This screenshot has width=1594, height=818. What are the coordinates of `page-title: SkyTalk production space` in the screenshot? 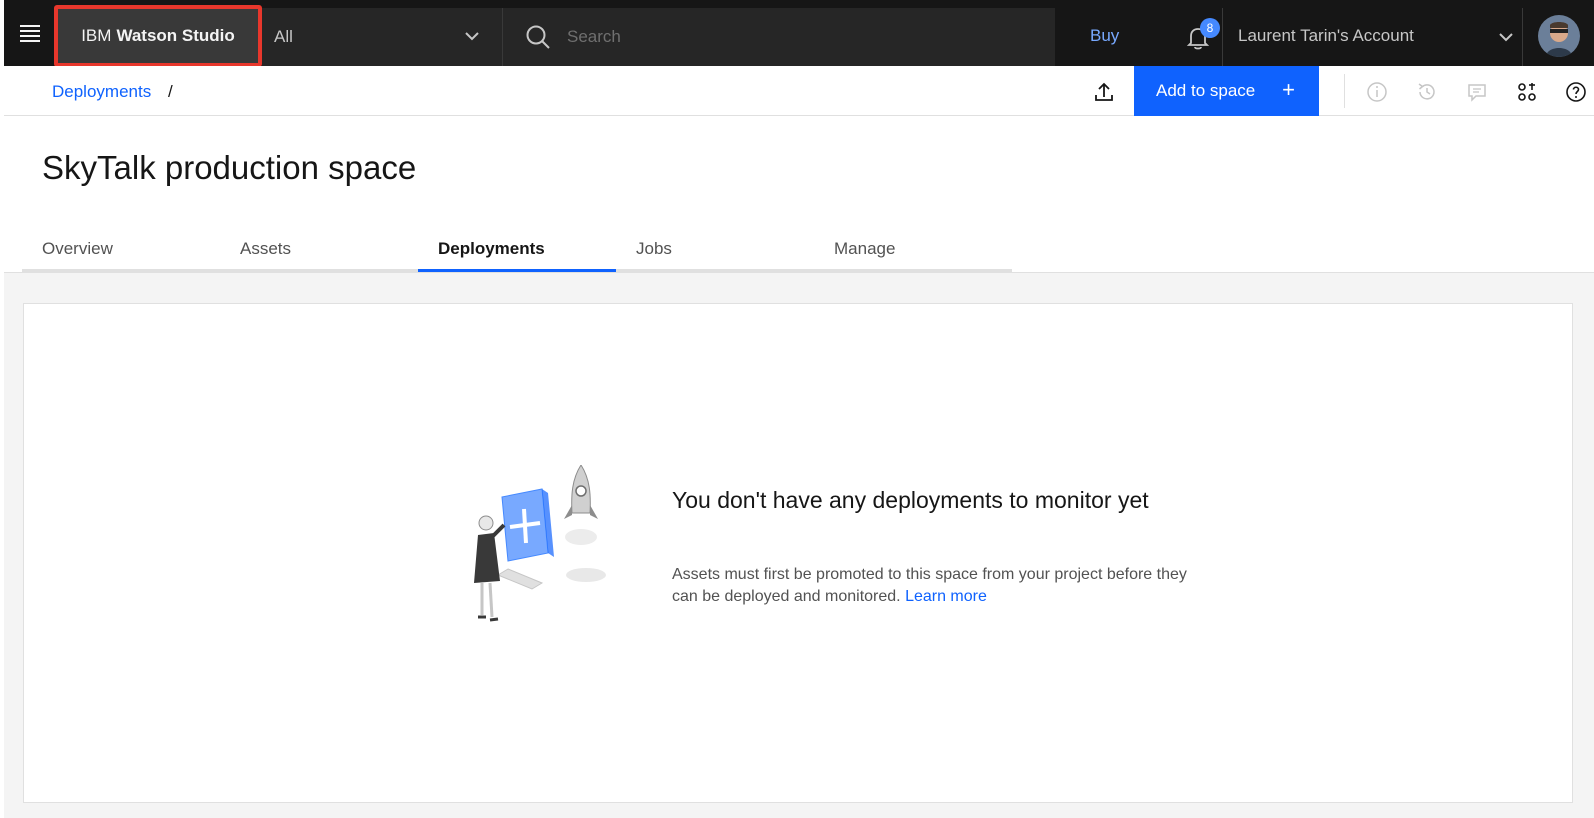 It's located at (229, 167).